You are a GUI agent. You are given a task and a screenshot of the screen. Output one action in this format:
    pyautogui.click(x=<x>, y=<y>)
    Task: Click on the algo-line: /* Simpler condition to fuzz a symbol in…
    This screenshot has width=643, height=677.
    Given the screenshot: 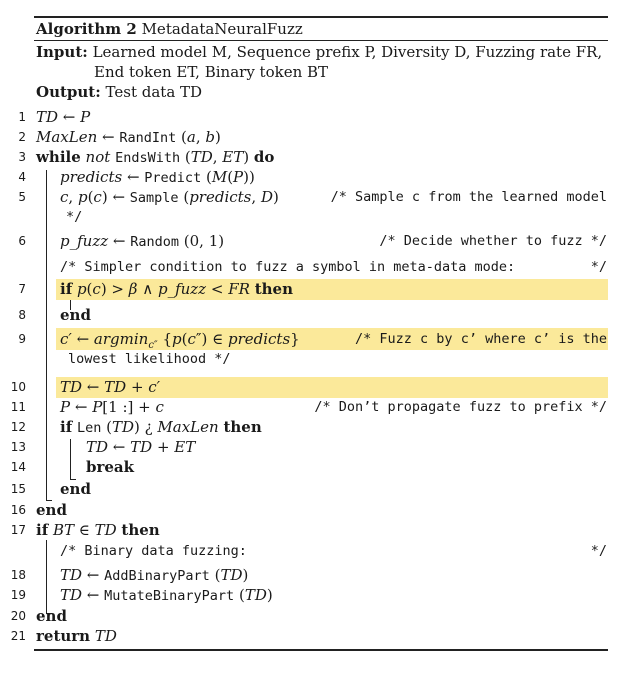 What is the action you would take?
    pyautogui.click(x=321, y=267)
    